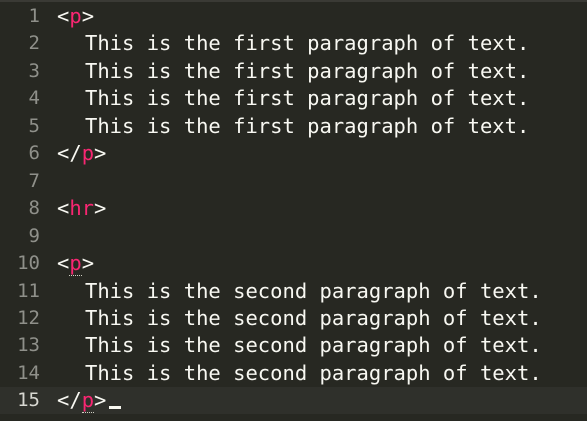 This screenshot has width=587, height=421. Describe the element at coordinates (293, 1) in the screenshot. I see `editor-top-border` at that location.